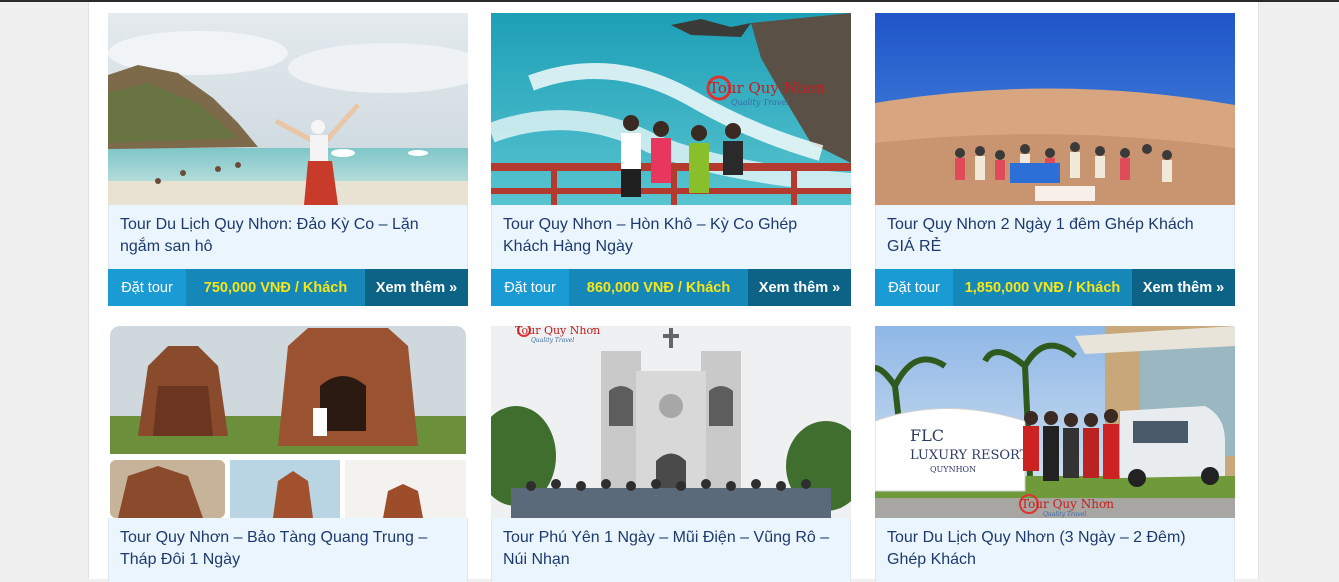  What do you see at coordinates (288, 422) in the screenshot?
I see `tour-image-cham-towers` at bounding box center [288, 422].